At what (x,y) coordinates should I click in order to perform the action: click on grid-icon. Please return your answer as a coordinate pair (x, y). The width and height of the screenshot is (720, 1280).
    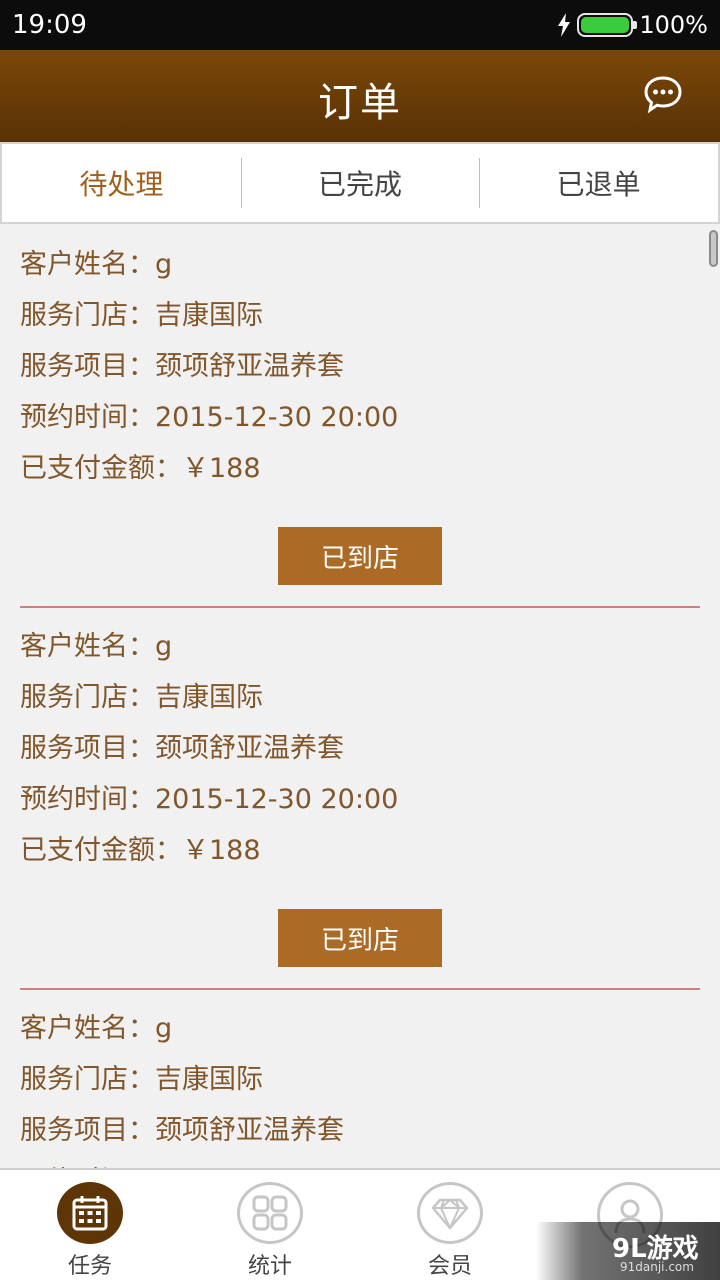
    Looking at the image, I should click on (270, 1213).